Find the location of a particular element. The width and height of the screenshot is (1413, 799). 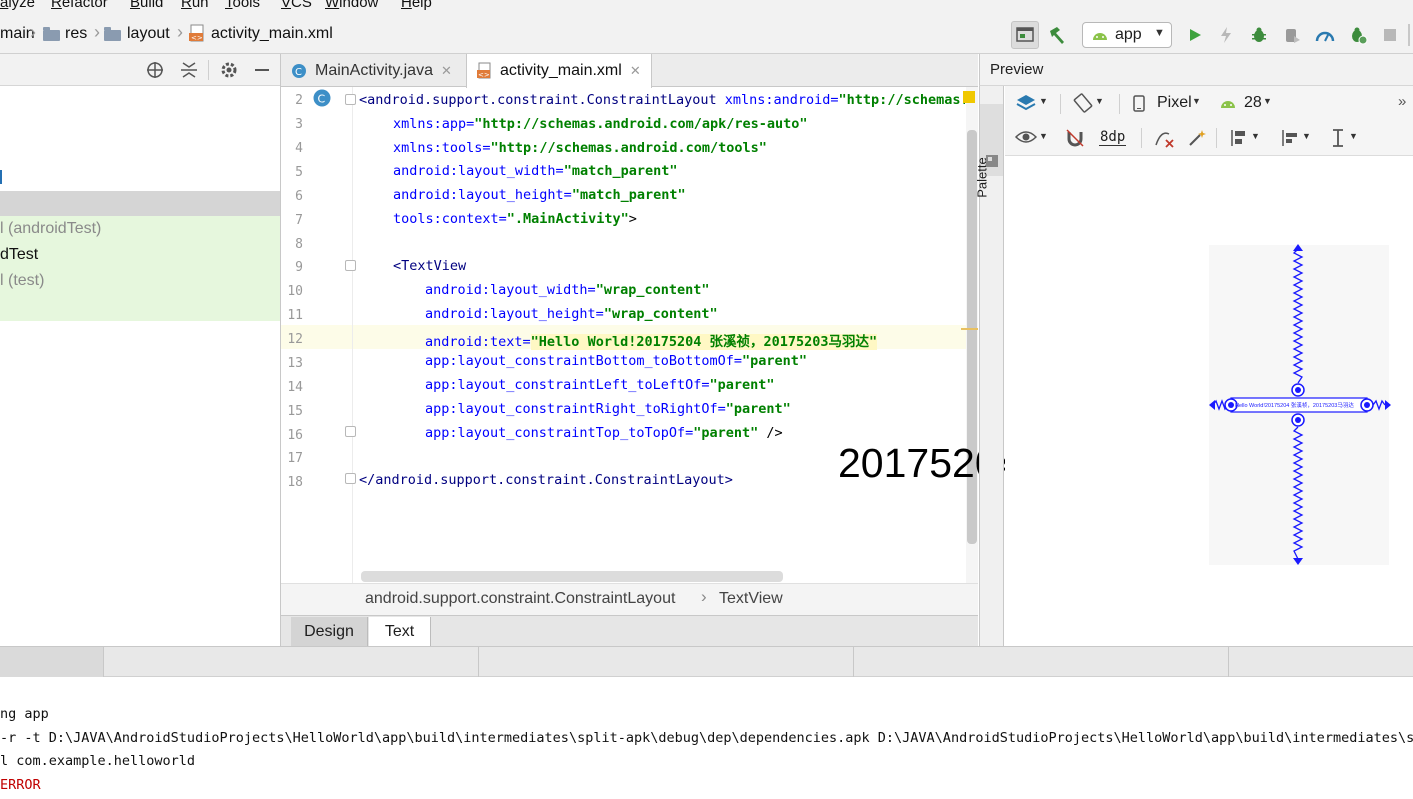

code-line-11: android:layout_height="wrap_content" is located at coordinates (571, 314).